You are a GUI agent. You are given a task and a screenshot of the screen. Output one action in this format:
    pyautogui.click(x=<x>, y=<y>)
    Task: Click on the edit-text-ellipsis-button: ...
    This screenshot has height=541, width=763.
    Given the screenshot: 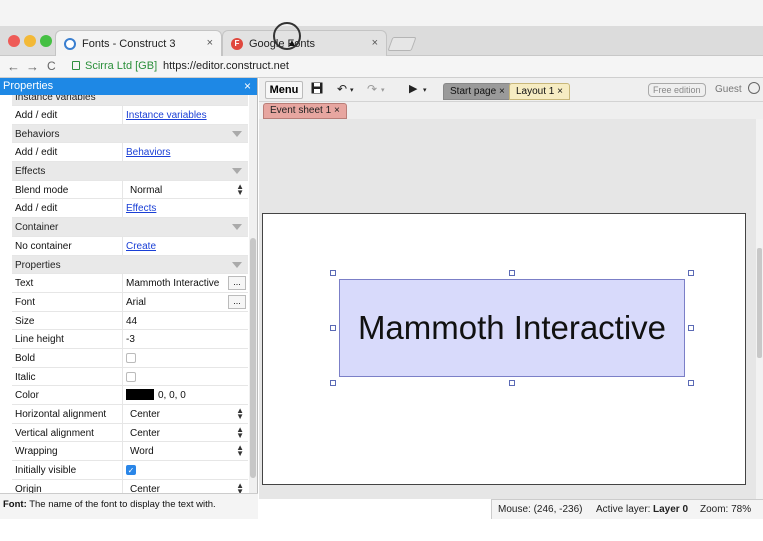 What is the action you would take?
    pyautogui.click(x=237, y=283)
    